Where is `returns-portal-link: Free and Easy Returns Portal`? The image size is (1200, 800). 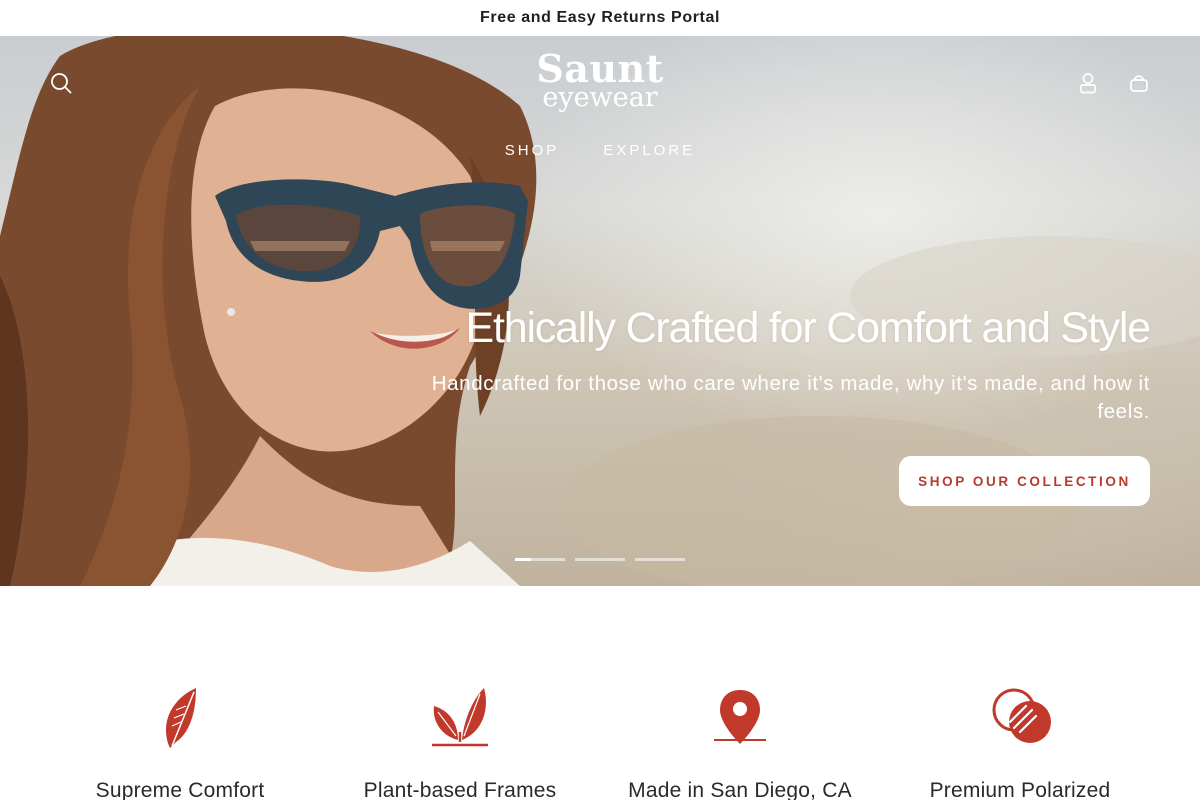 returns-portal-link: Free and Easy Returns Portal is located at coordinates (600, 18).